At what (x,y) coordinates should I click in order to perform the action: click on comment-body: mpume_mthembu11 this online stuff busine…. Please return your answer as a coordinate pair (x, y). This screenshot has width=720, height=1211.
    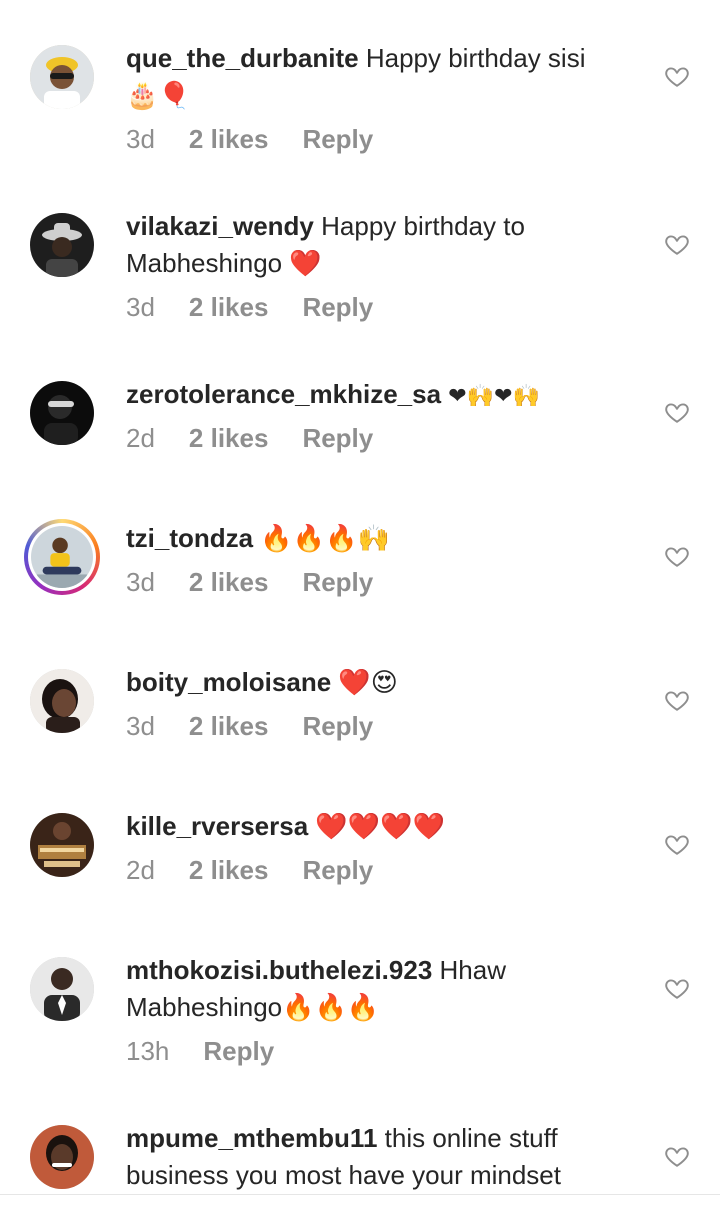
    Looking at the image, I should click on (361, 1157).